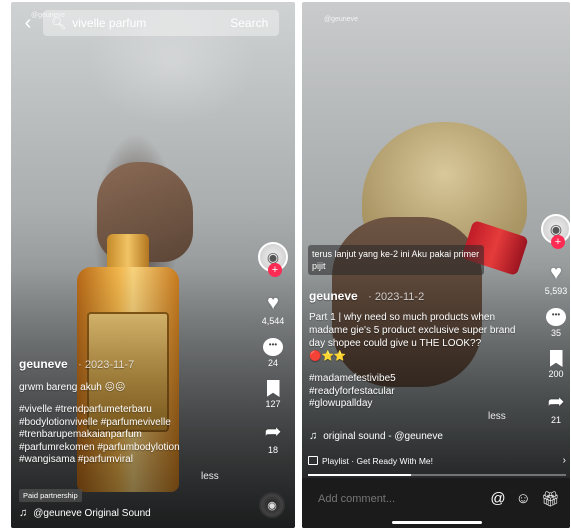  I want to click on author-line: geuneve · 2023-11-7, so click(131, 364).